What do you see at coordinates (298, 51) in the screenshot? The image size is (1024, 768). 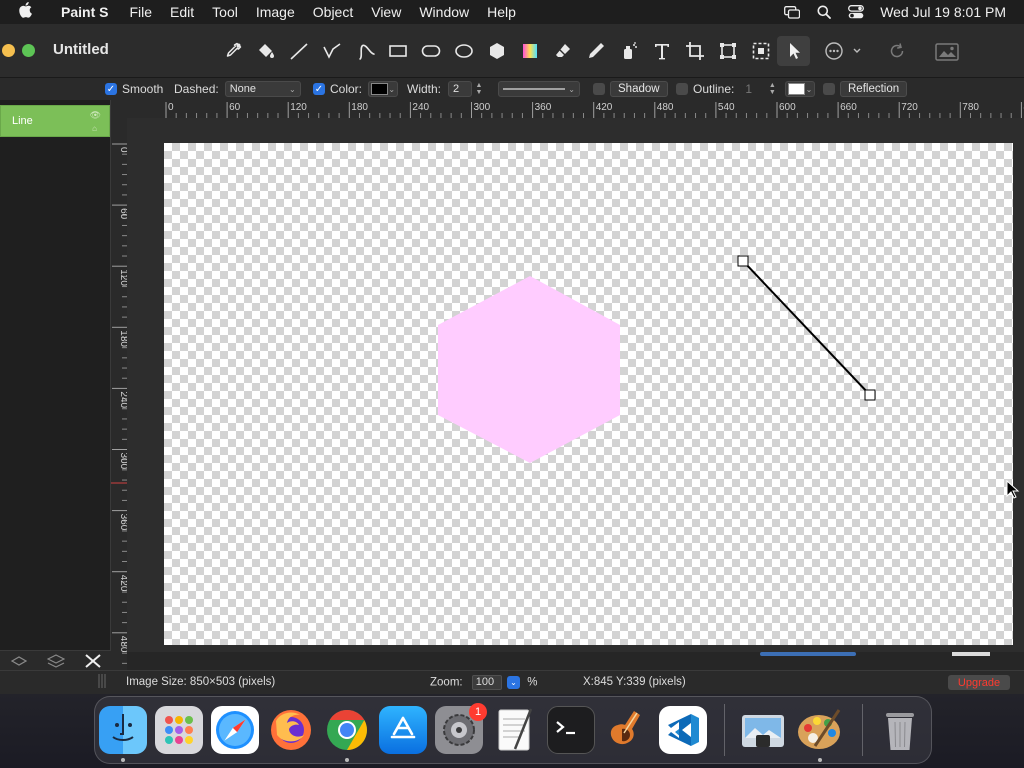 I see `line-tool-icon` at bounding box center [298, 51].